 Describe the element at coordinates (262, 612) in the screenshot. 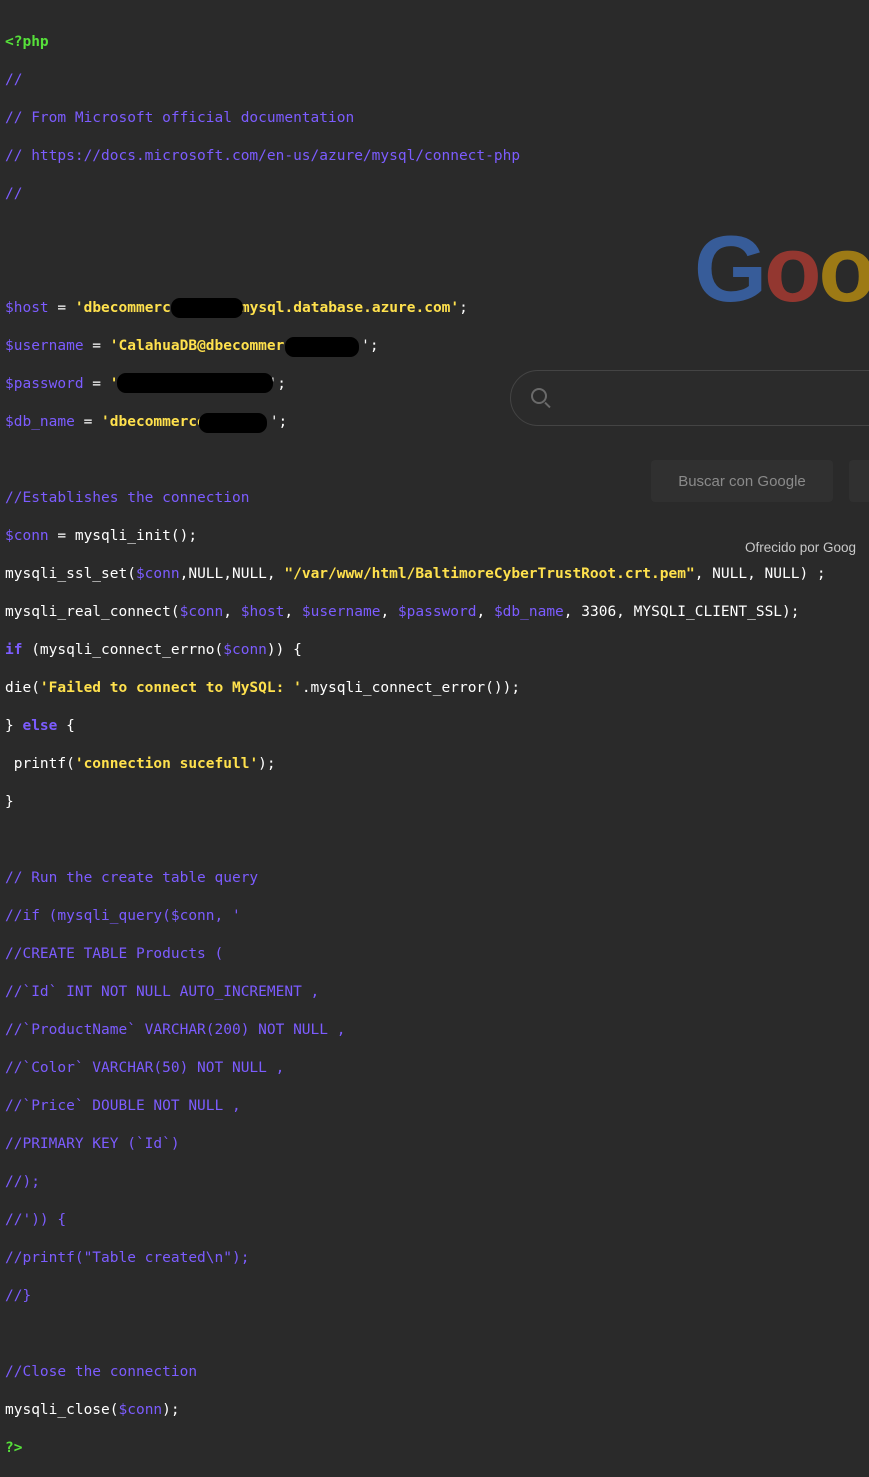

I see `code-token: $host` at that location.